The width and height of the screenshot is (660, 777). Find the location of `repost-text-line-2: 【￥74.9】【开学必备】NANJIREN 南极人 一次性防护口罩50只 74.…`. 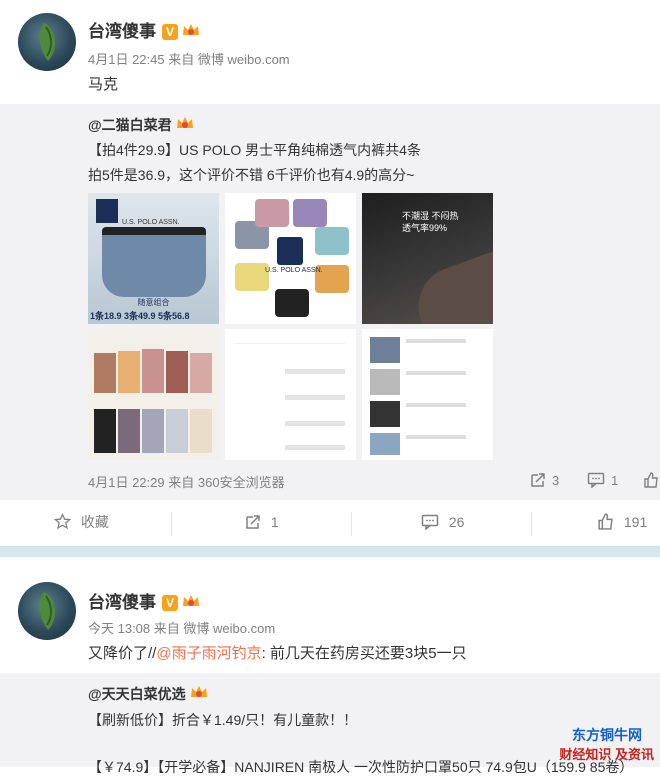

repost-text-line-2: 【￥74.9】【开学必备】NANJIREN 南极人 一次性防护口罩50只 74.… is located at coordinates (361, 767).